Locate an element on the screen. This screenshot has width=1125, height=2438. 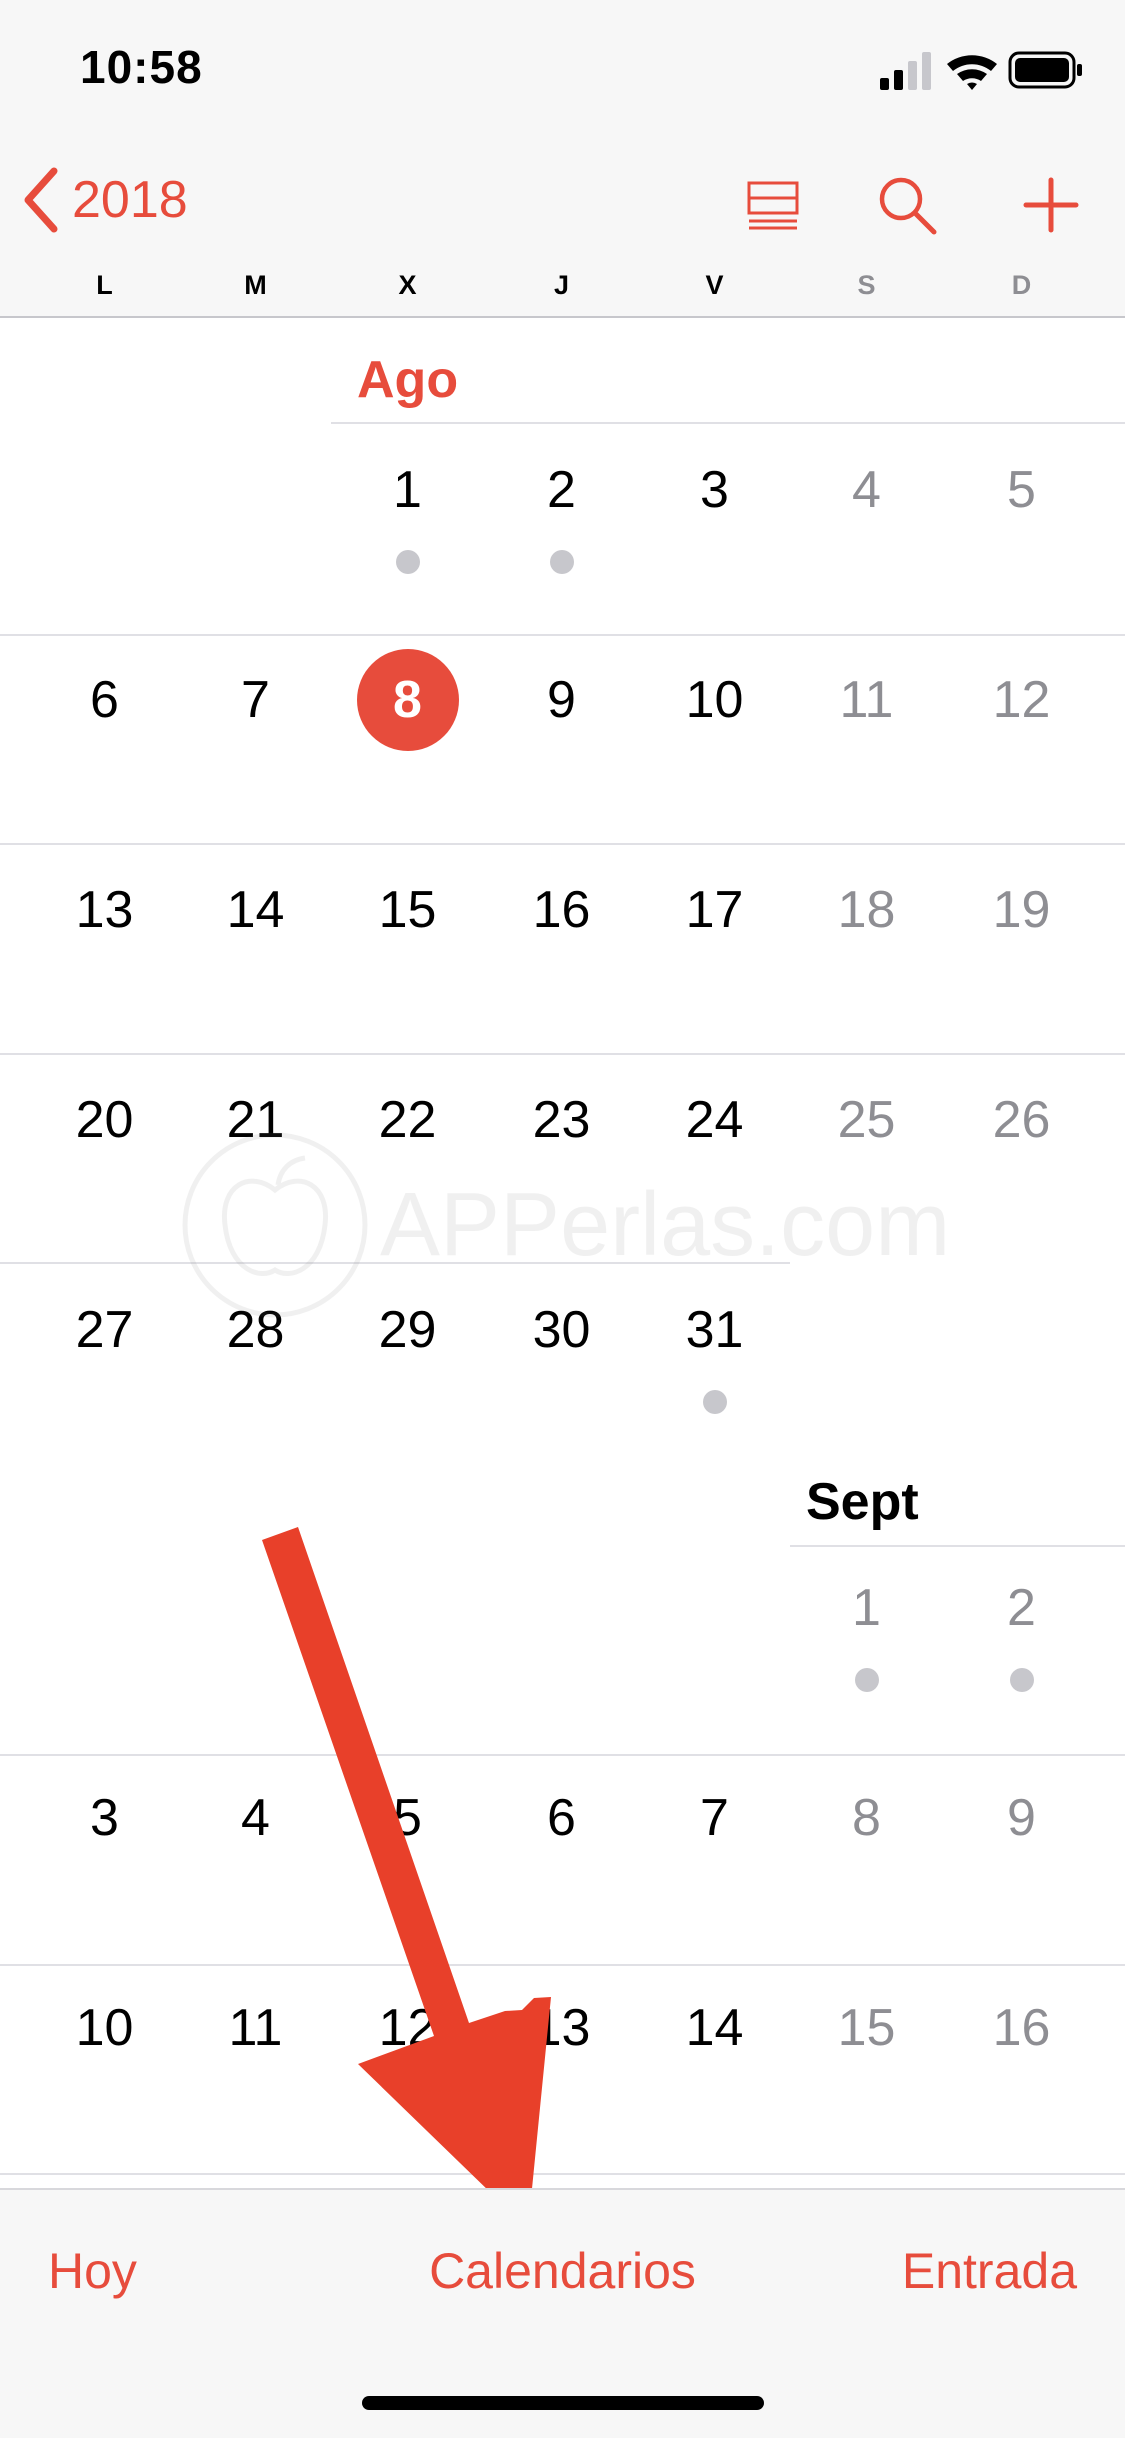
back-button: 2018 is located at coordinates (104, 200).